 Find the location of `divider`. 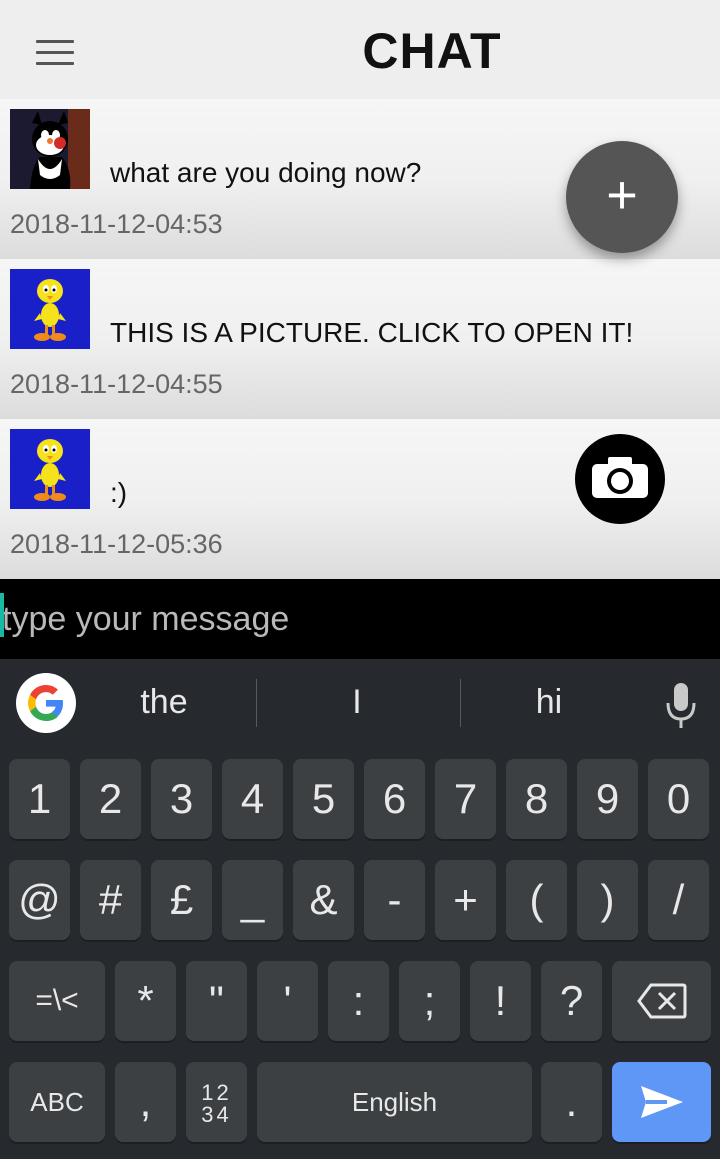

divider is located at coordinates (256, 703).